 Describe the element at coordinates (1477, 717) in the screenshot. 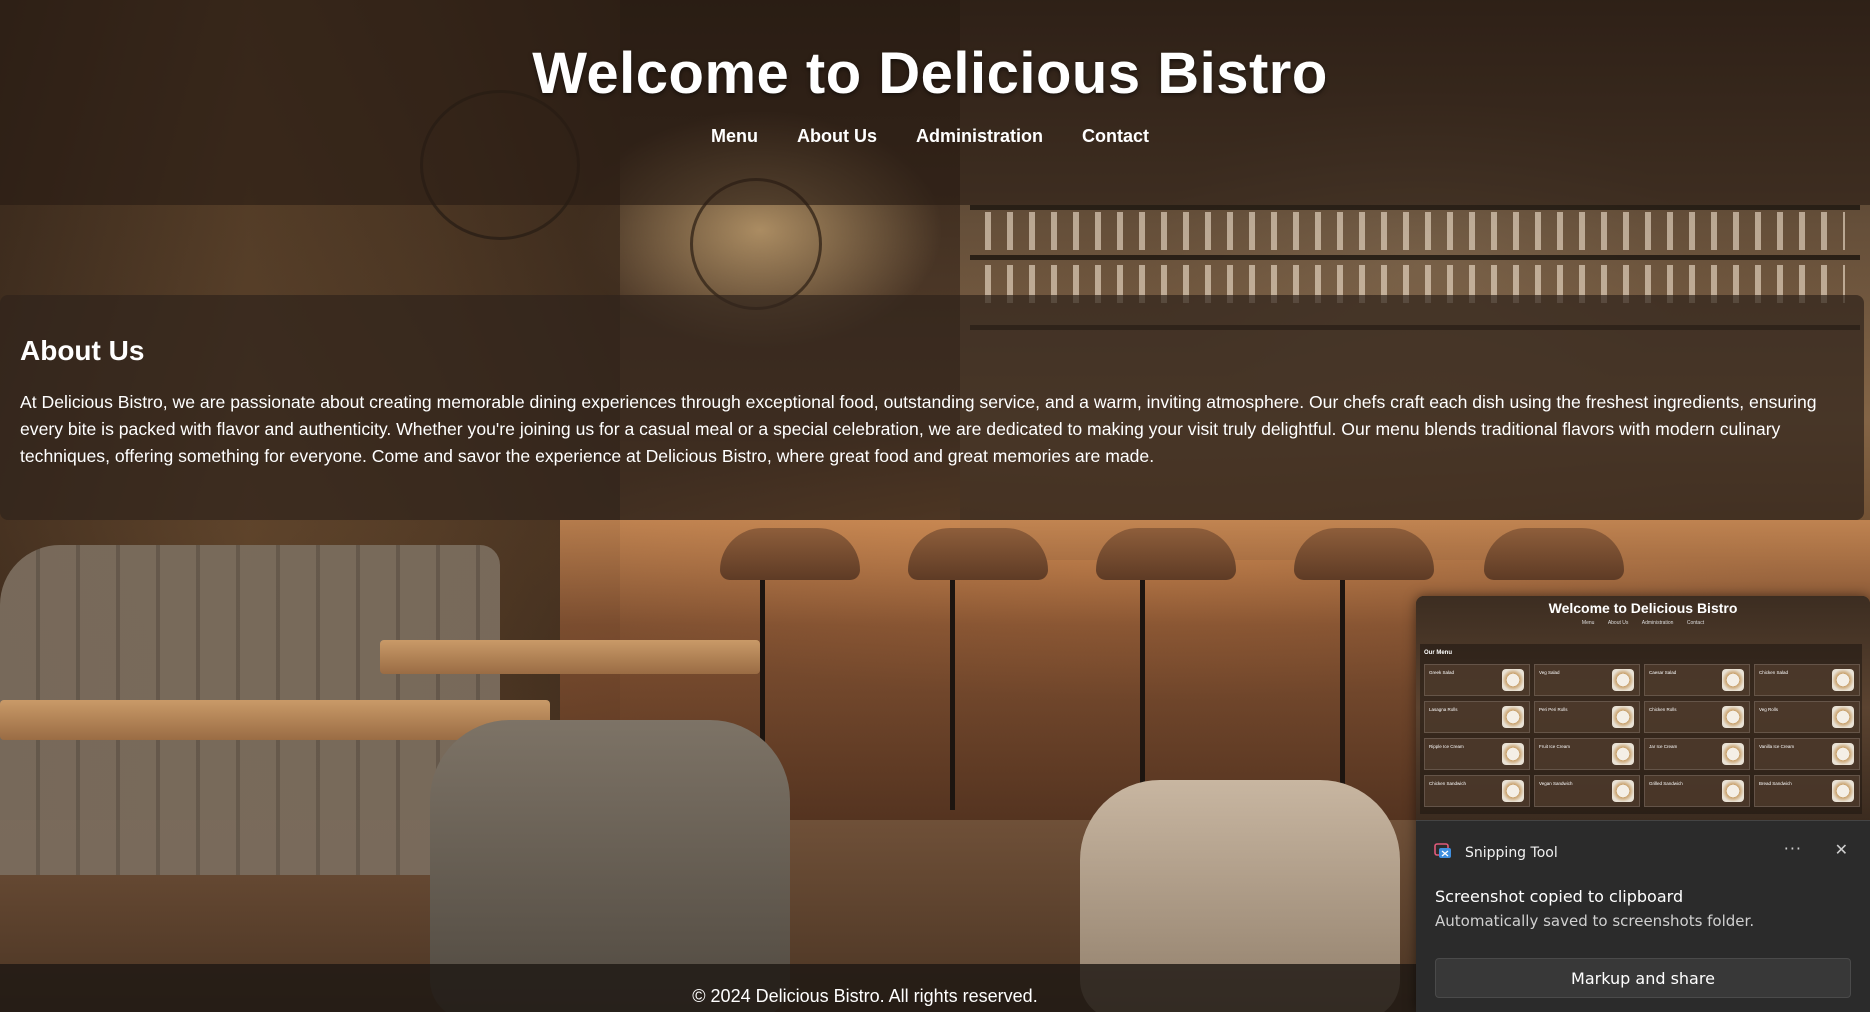

I see `preview-menu-card: Lasagna Rolls` at that location.